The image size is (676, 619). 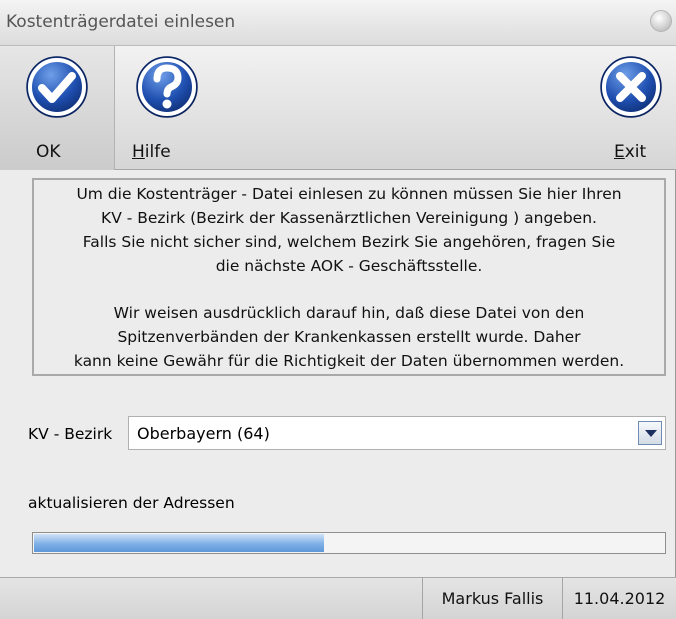 I want to click on progress-fill, so click(x=179, y=543).